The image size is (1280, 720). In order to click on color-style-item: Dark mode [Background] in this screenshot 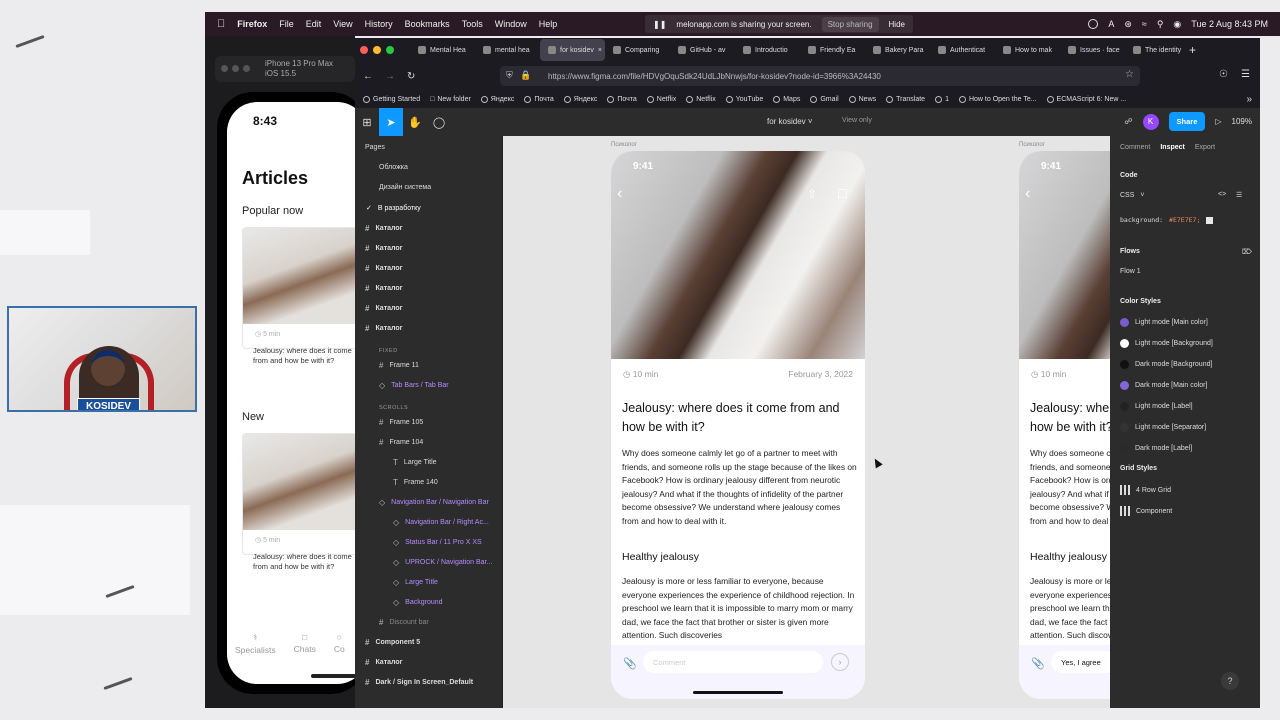, I will do `click(1166, 364)`.